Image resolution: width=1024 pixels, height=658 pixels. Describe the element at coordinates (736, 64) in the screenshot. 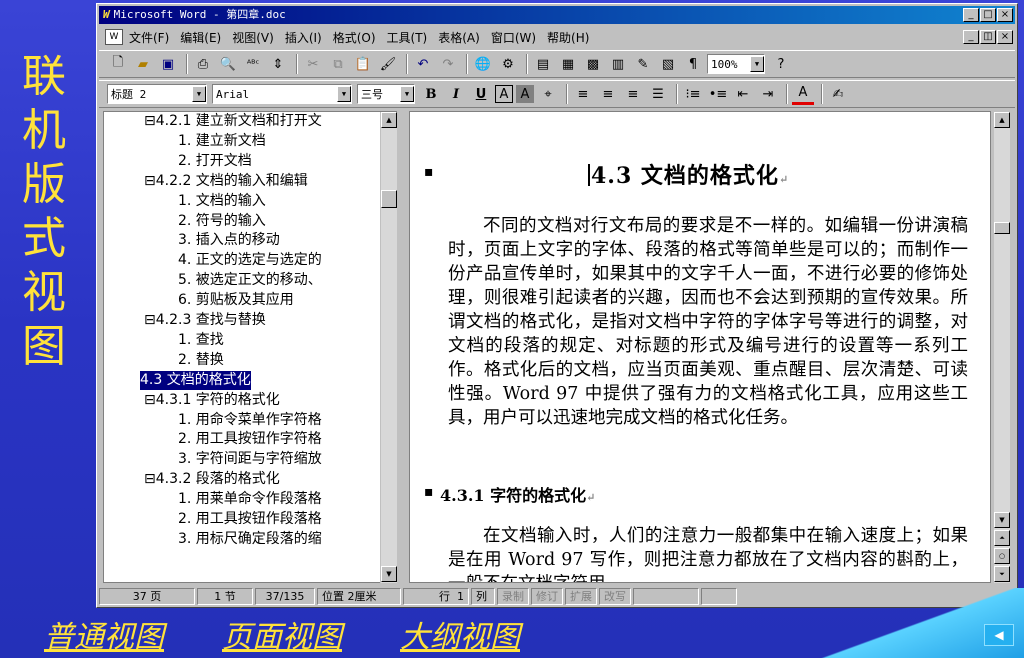

I see `zoom-select: 100% ▼` at that location.